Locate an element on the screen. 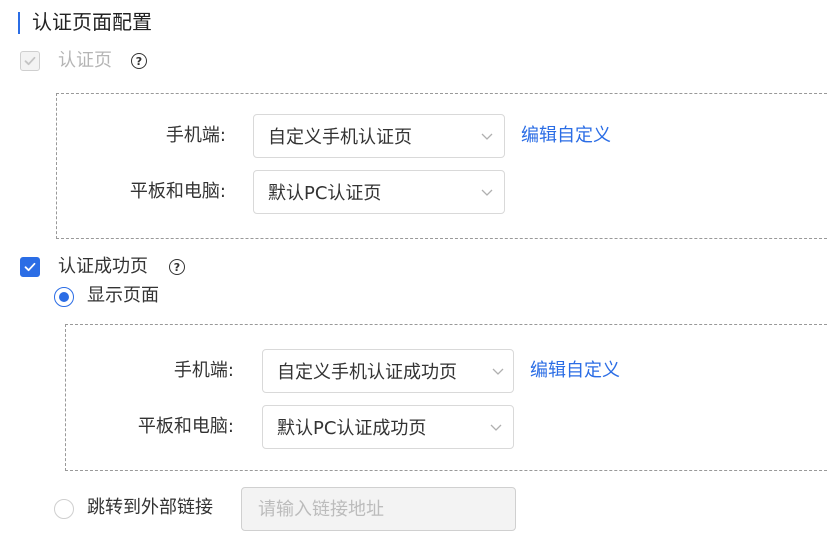  select-value: 自定义手机认证成功页 is located at coordinates (367, 372).